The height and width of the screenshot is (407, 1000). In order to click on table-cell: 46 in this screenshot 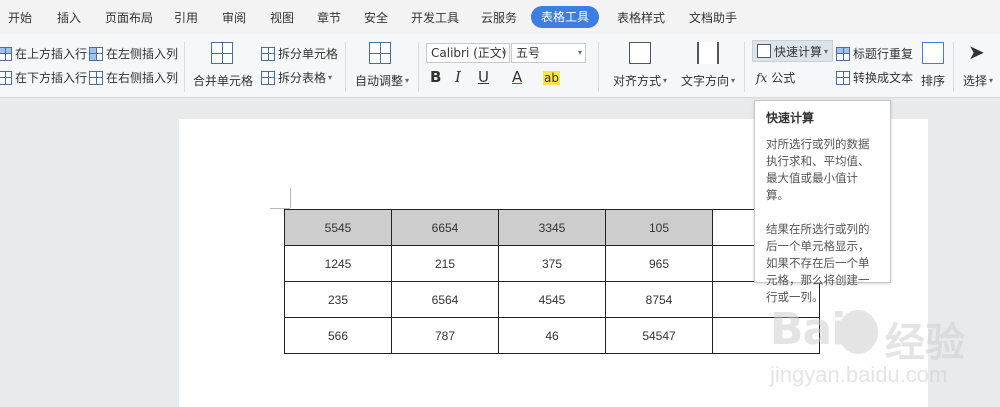, I will do `click(552, 335)`.